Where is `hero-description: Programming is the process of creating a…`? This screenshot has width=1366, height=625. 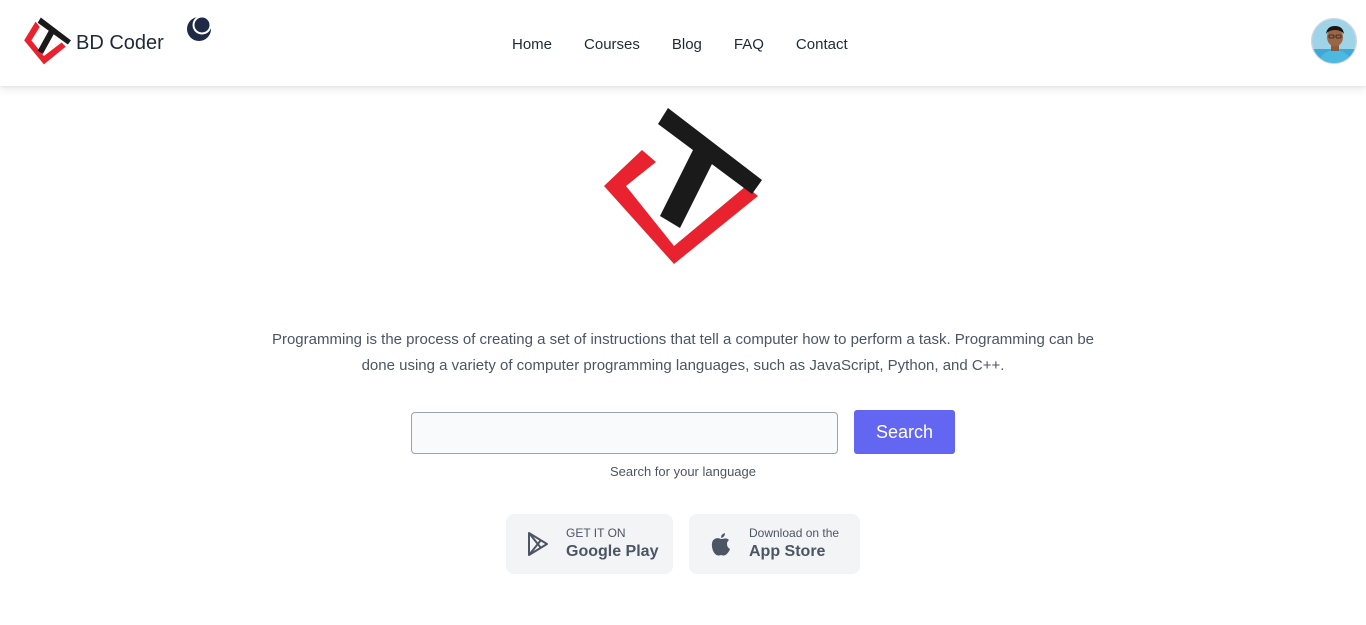 hero-description: Programming is the process of creating a… is located at coordinates (683, 352).